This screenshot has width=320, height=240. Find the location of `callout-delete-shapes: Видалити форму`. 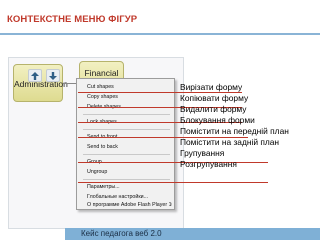

callout-delete-shapes: Видалити форму is located at coordinates (213, 109).